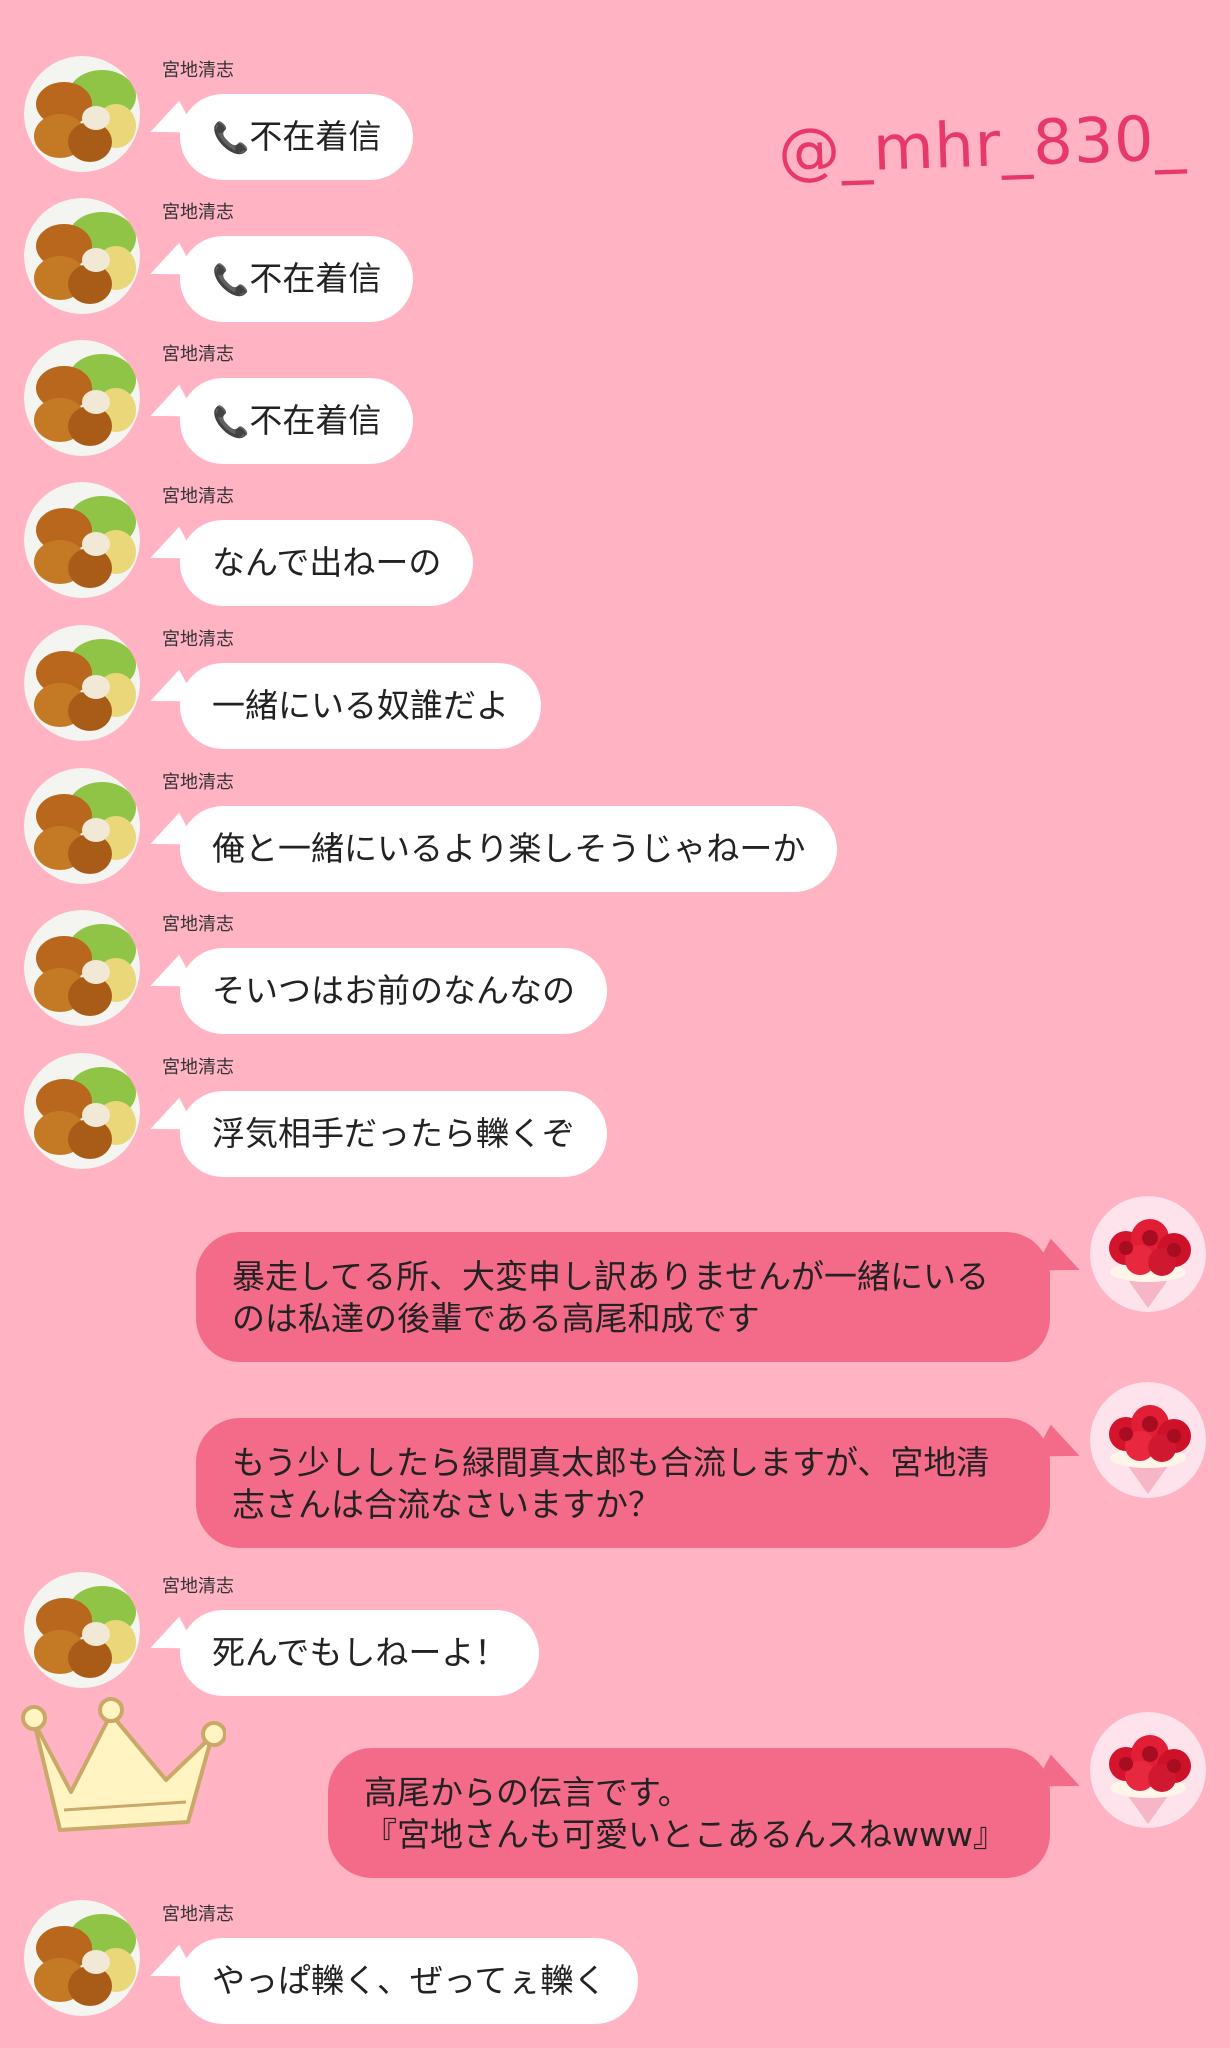  Describe the element at coordinates (685, 1834) in the screenshot. I see `message-text-line: 『宮地さんも可愛いとこあるんスねwww』` at that location.